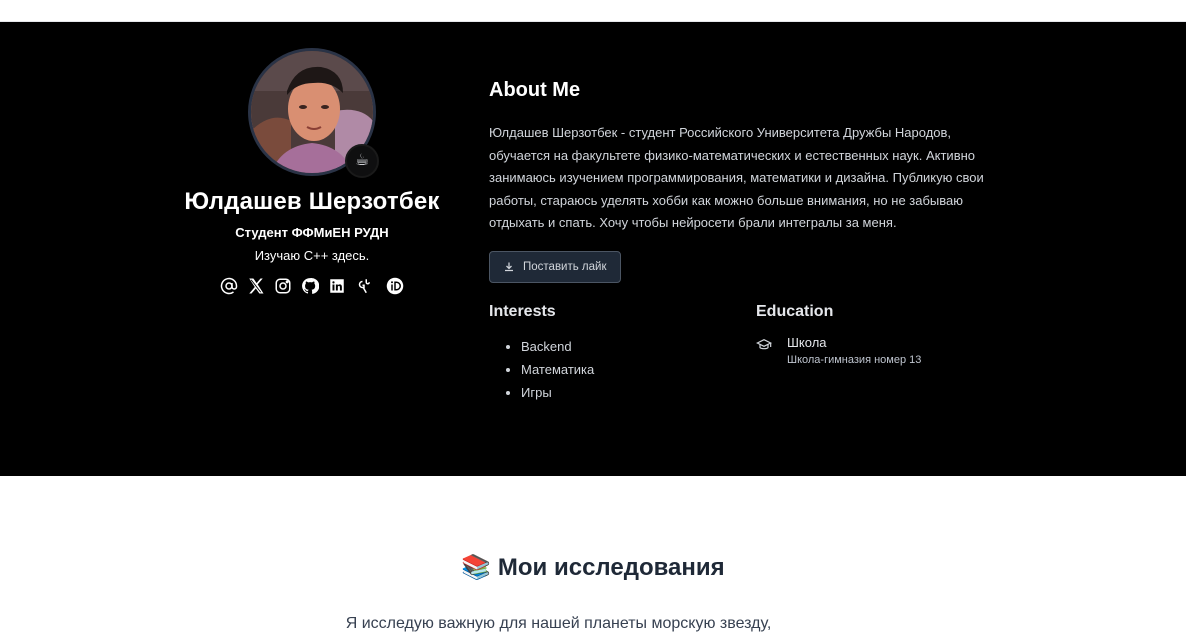 The width and height of the screenshot is (1186, 642). I want to click on education-title: Education, so click(795, 311).